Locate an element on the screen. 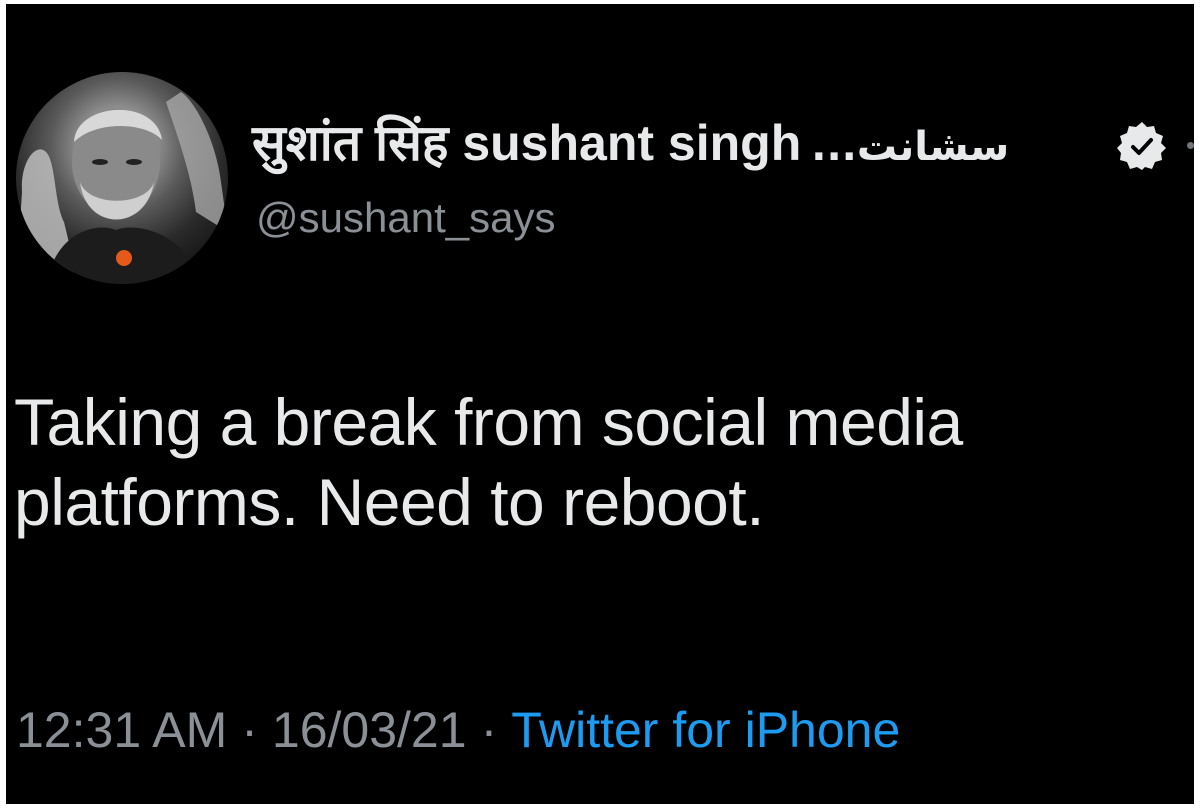 The height and width of the screenshot is (810, 1200). author-handle: @sushant_says is located at coordinates (405, 218).